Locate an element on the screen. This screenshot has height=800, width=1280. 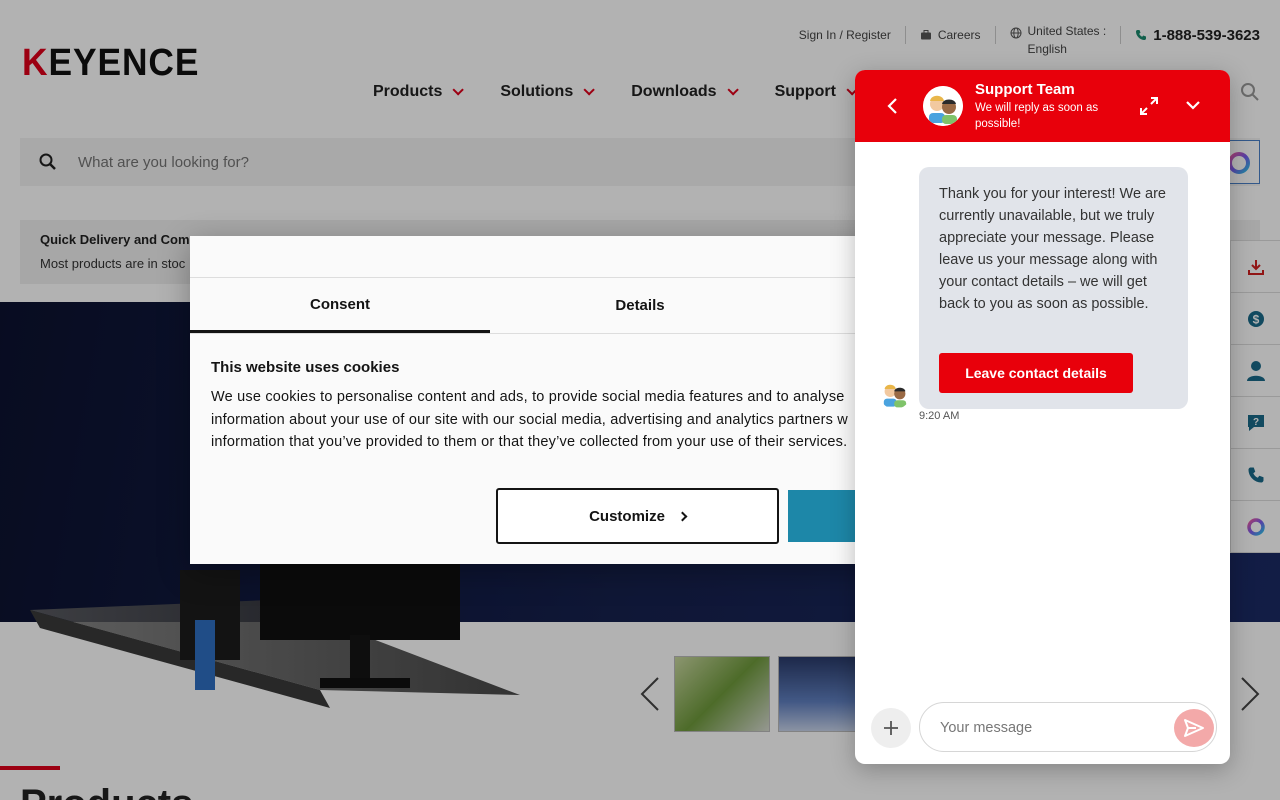
tab-consent: Consent is located at coordinates (340, 305).